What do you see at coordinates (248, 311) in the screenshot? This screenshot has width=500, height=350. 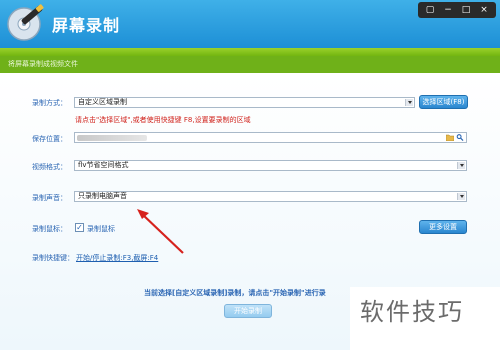 I see `start-record-button: 开始录制` at bounding box center [248, 311].